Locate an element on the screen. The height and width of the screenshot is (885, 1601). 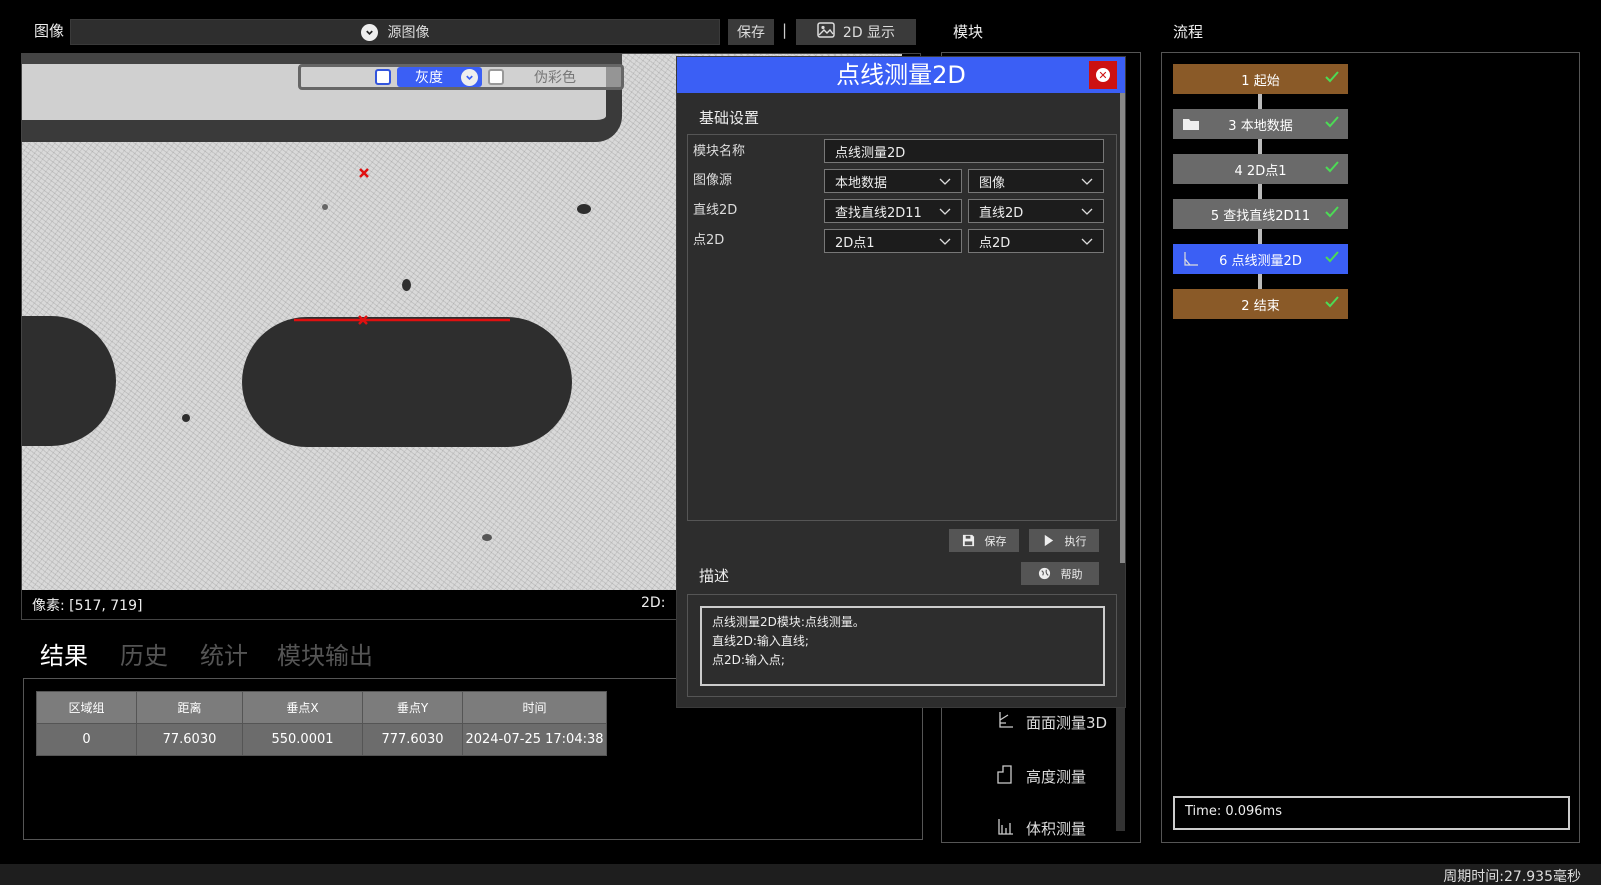
display-mode-button: 2D 显示 is located at coordinates (856, 32).